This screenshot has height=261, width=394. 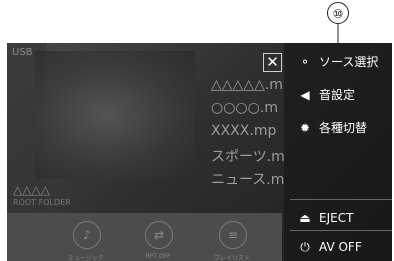 What do you see at coordinates (305, 95) in the screenshot?
I see `speaker-icon: ◀` at bounding box center [305, 95].